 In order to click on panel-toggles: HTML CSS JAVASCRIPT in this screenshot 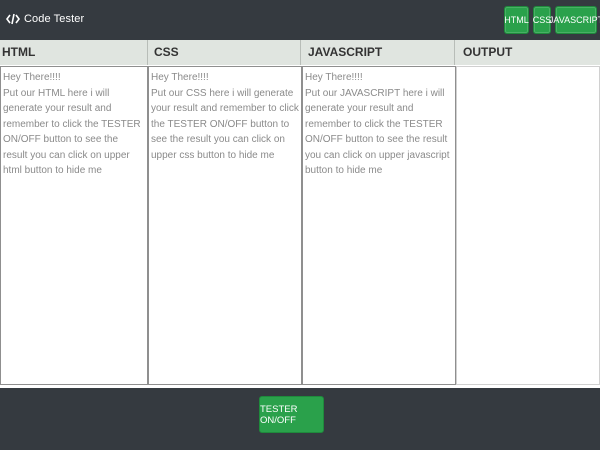, I will do `click(552, 20)`.